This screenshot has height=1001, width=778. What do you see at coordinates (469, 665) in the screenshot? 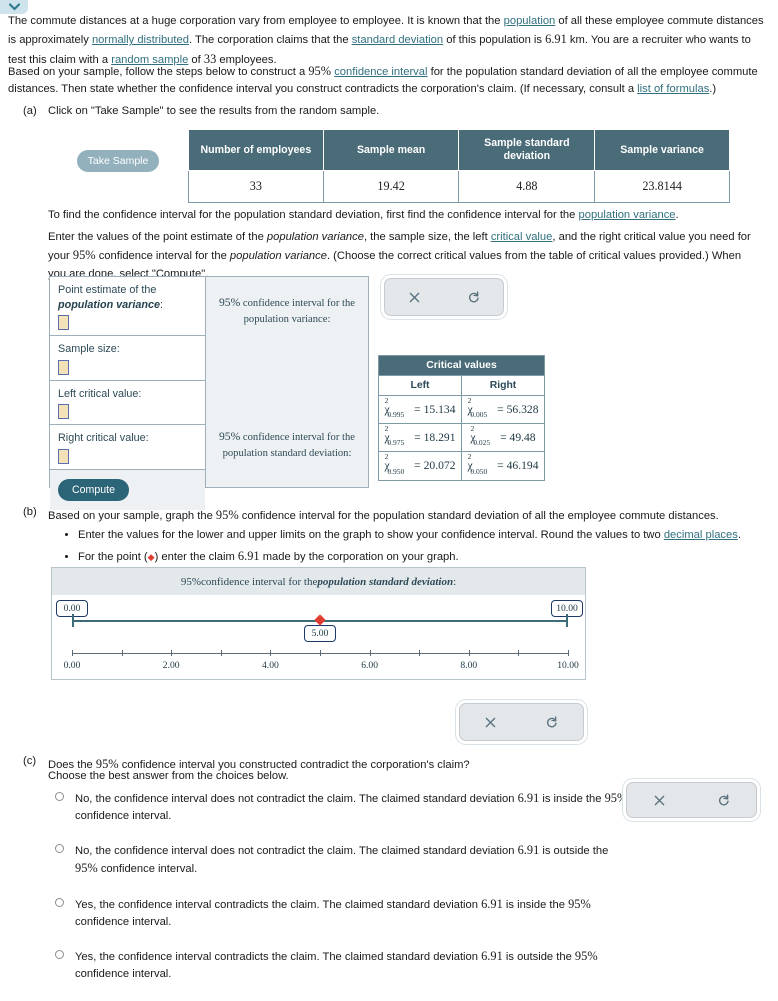
I see `axis-tick-label: 8.00` at bounding box center [469, 665].